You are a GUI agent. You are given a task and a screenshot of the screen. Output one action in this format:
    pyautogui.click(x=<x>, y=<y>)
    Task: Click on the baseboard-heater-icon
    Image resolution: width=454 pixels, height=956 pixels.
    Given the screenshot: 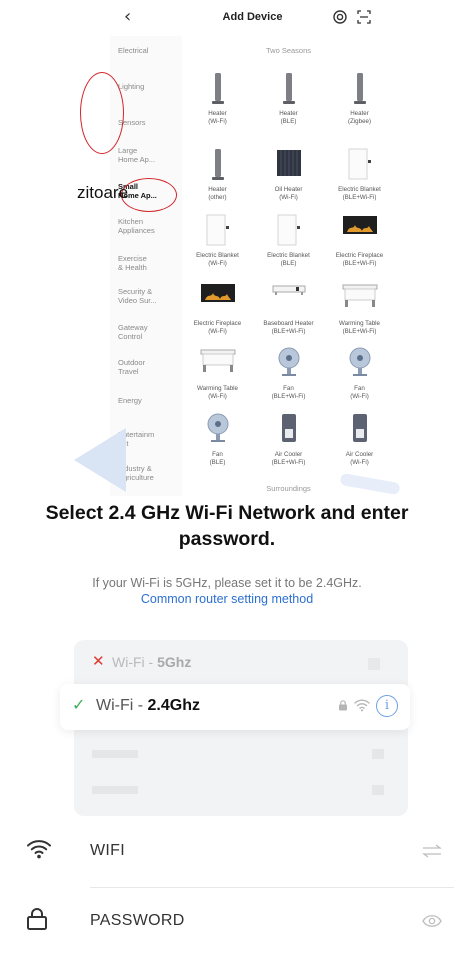 What is the action you would take?
    pyautogui.click(x=289, y=291)
    